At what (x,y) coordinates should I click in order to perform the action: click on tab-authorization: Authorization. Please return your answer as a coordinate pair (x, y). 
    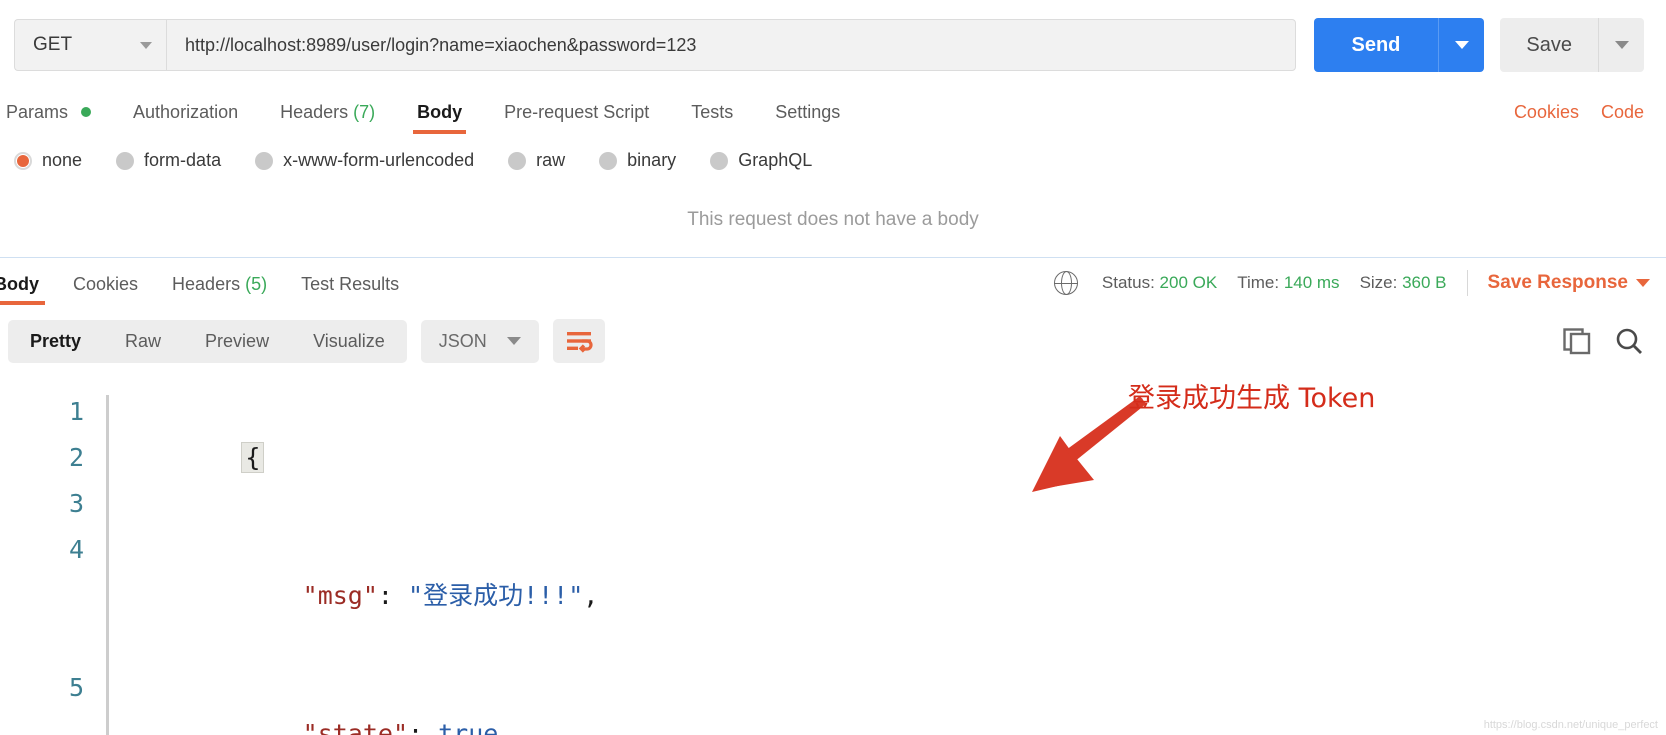
    Looking at the image, I should click on (185, 118).